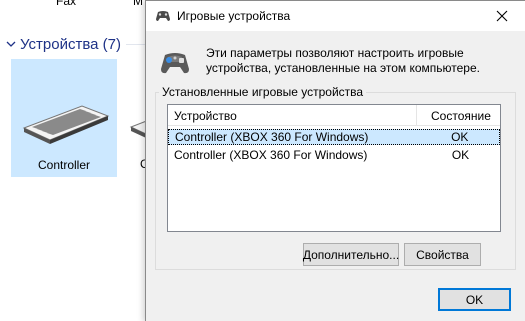  I want to click on group-label: Установленные игровые устройства, so click(263, 92).